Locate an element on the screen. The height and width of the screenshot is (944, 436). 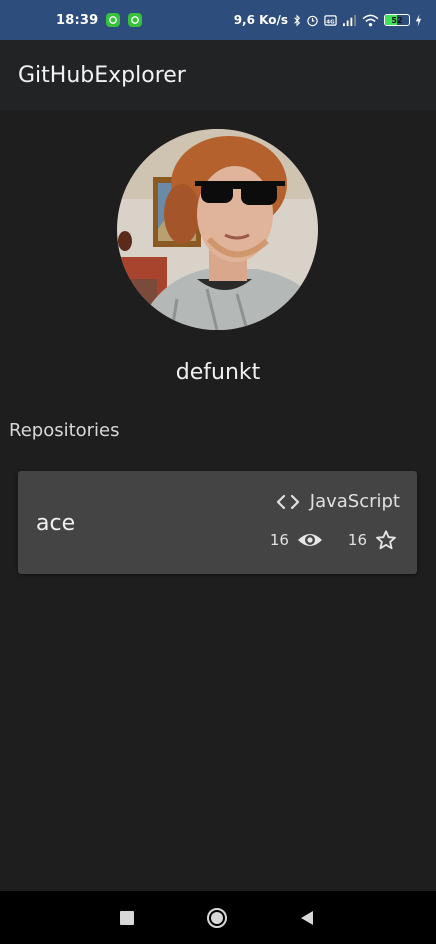
user-avatar is located at coordinates (217, 229).